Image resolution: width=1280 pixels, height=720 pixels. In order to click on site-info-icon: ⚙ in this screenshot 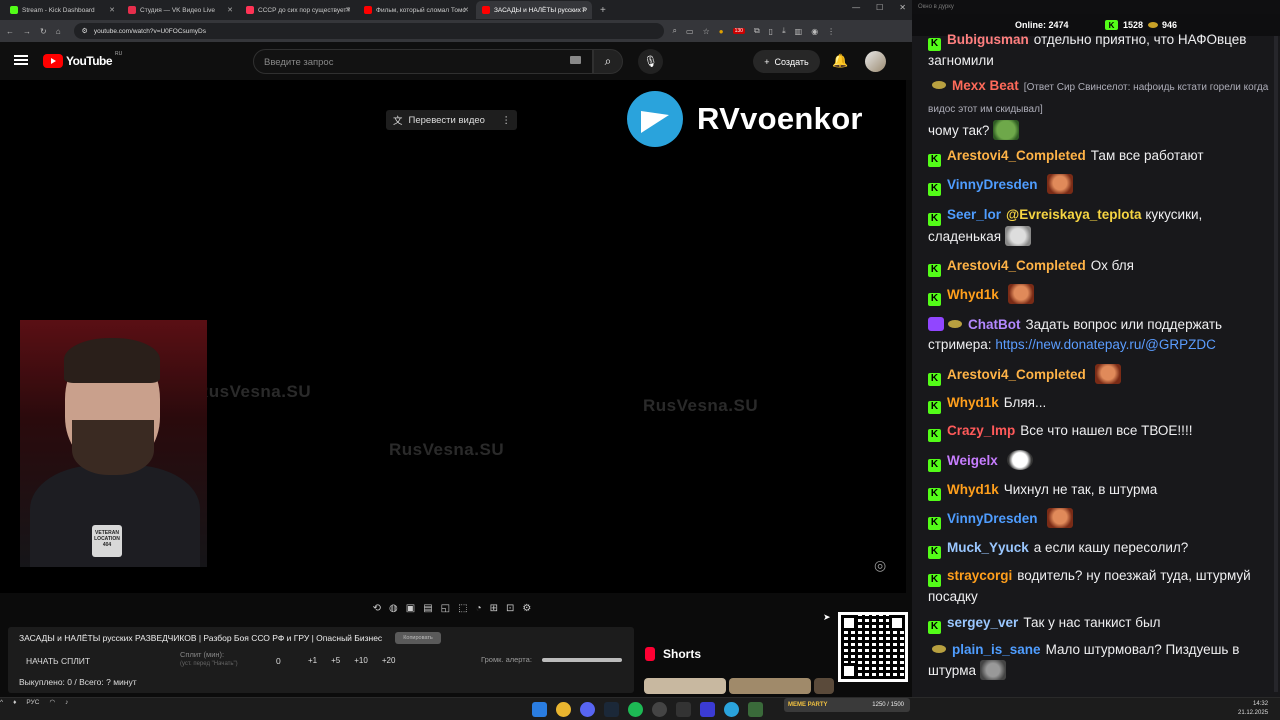, I will do `click(85, 31)`.